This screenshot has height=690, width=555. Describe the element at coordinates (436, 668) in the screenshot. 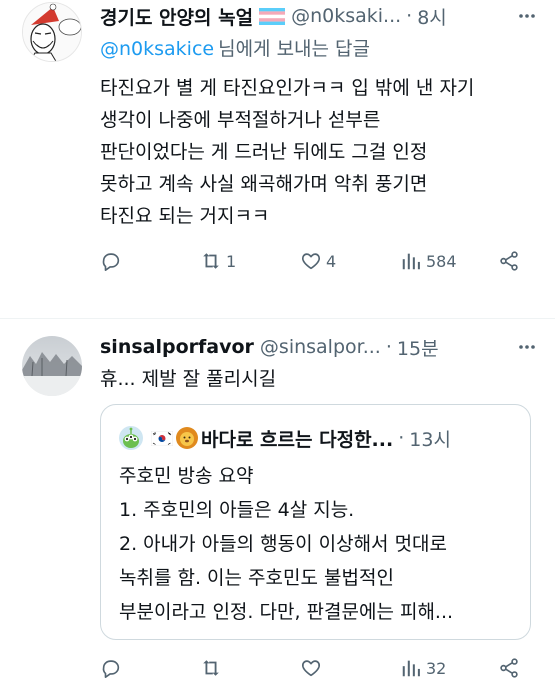

I see `view-count: 32` at that location.